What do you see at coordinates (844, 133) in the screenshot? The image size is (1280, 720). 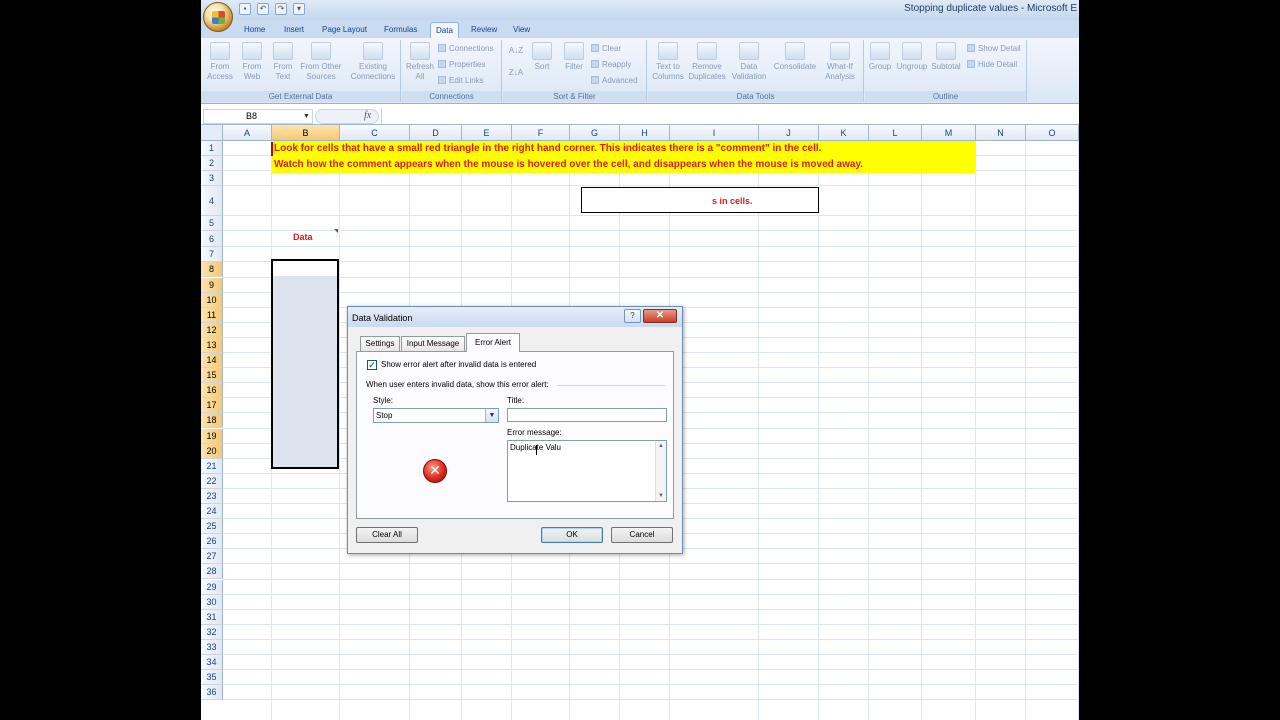 I see `column-header-k: K` at bounding box center [844, 133].